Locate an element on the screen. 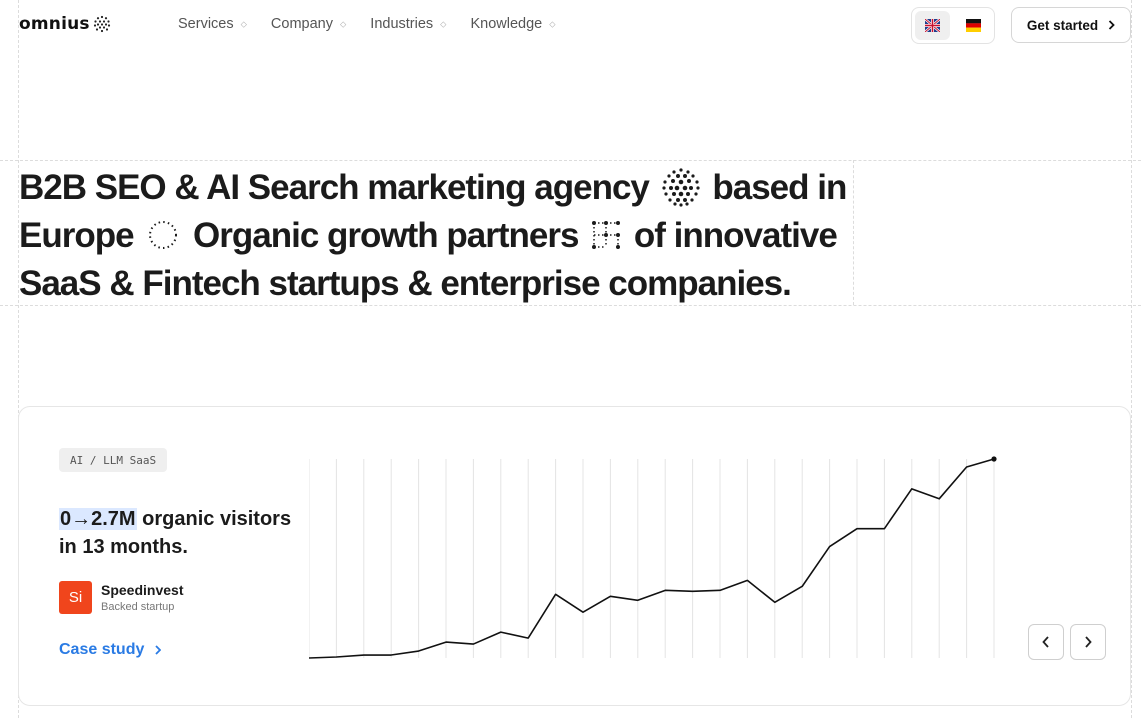  company-info: Si Speedinvest Backed startup is located at coordinates (121, 597).